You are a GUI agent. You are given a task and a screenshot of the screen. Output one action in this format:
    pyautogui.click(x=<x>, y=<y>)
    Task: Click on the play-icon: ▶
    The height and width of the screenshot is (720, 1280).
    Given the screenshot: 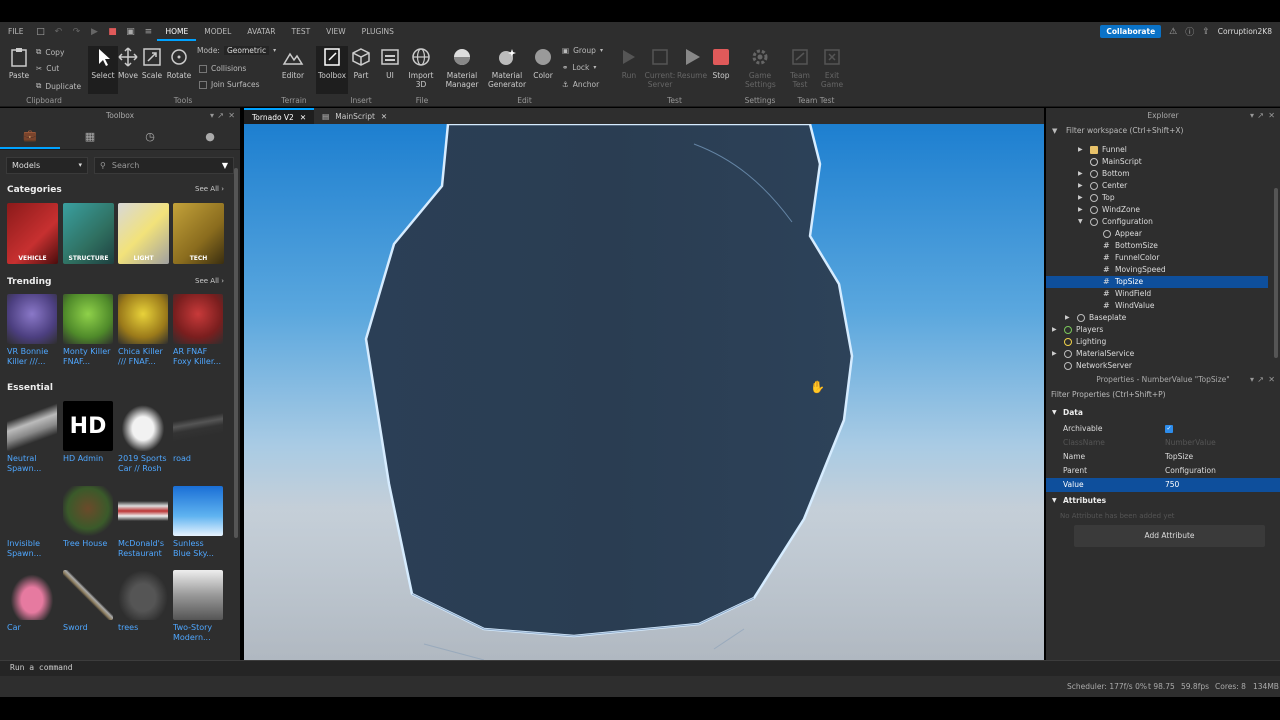 What is the action you would take?
    pyautogui.click(x=94, y=32)
    